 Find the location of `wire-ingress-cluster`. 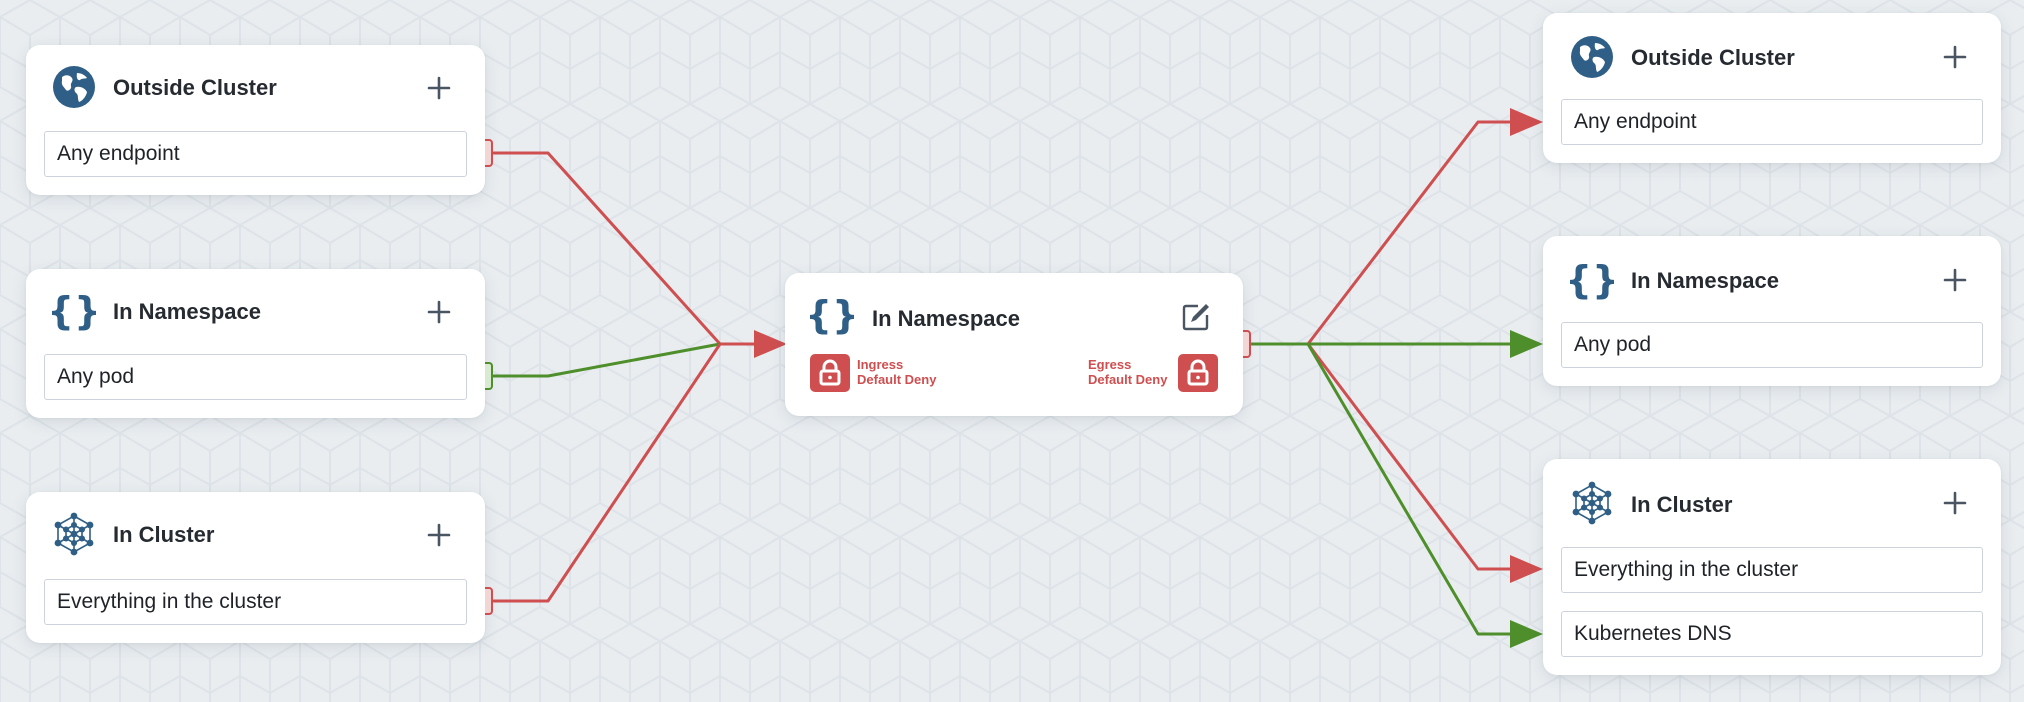

wire-ingress-cluster is located at coordinates (607, 473).